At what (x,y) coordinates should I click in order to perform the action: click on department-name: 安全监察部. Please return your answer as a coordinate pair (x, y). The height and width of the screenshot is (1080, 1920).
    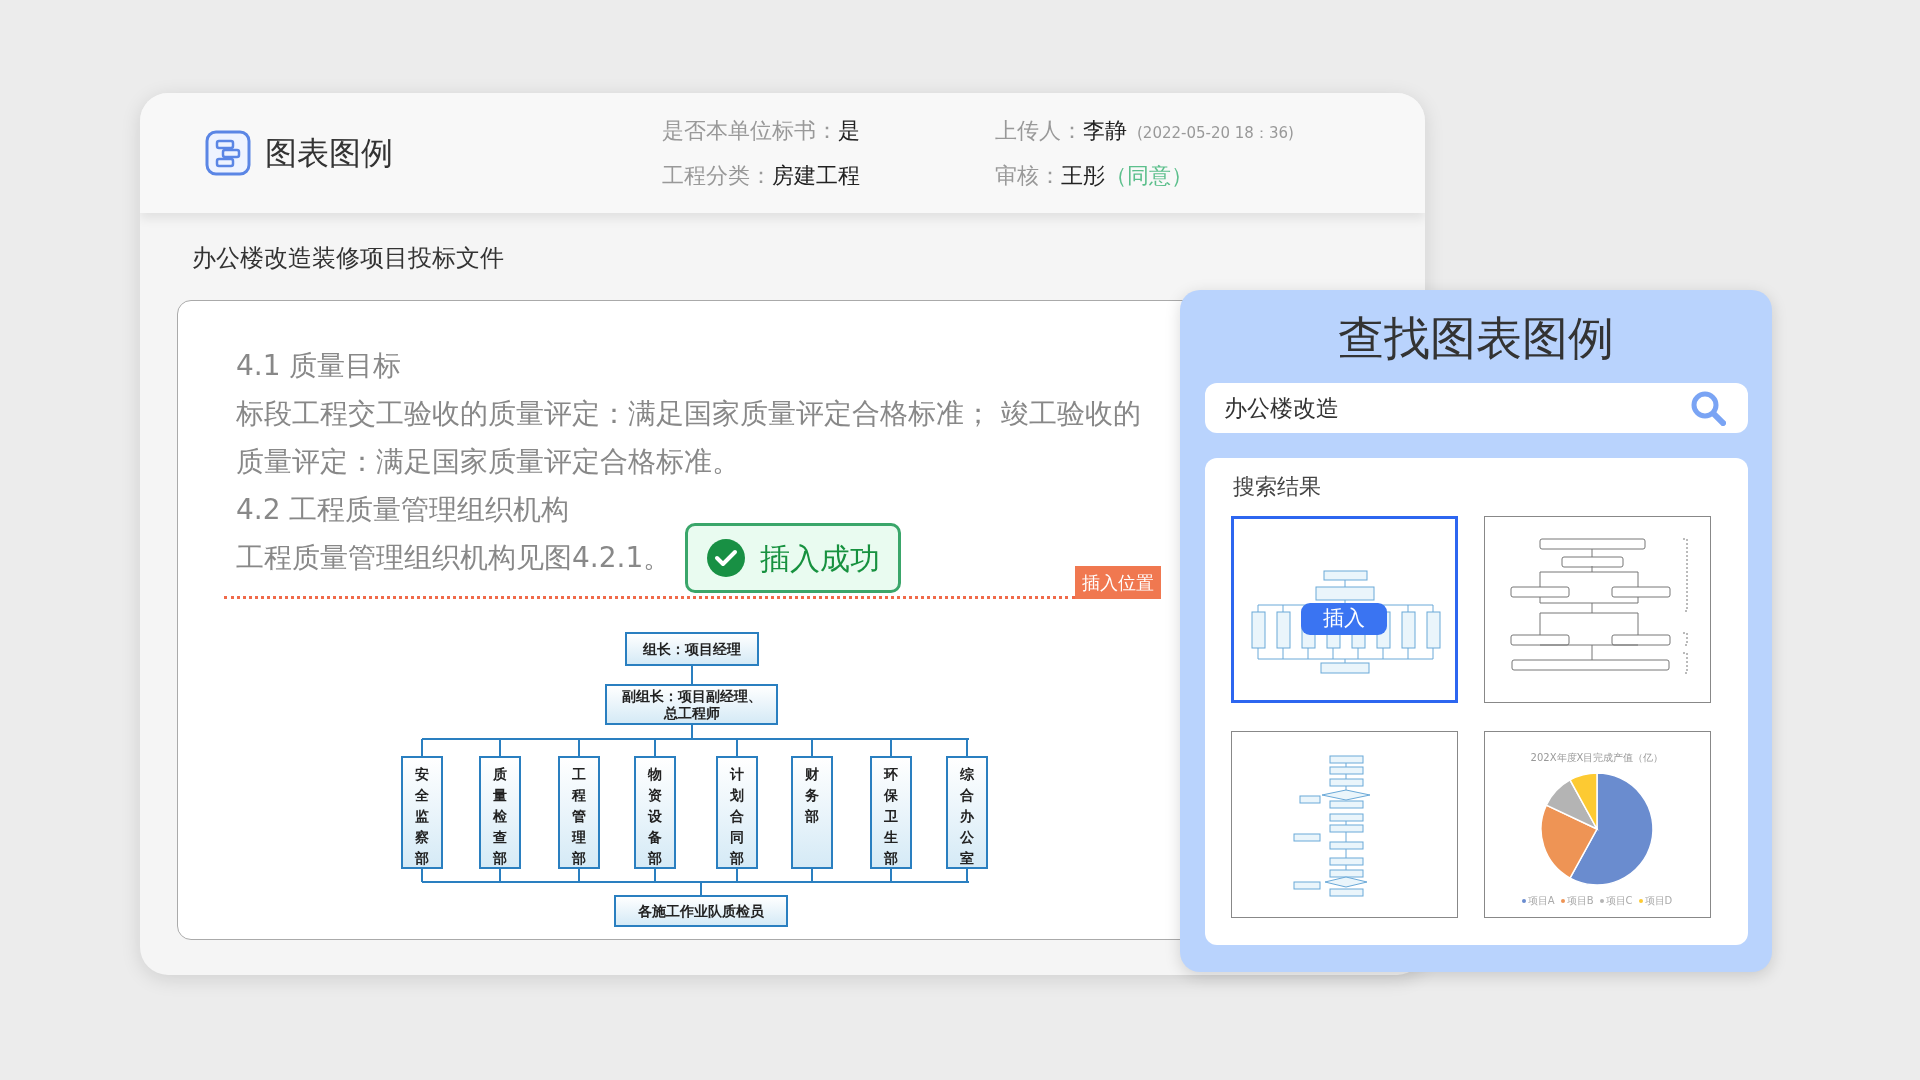
    Looking at the image, I should click on (422, 817).